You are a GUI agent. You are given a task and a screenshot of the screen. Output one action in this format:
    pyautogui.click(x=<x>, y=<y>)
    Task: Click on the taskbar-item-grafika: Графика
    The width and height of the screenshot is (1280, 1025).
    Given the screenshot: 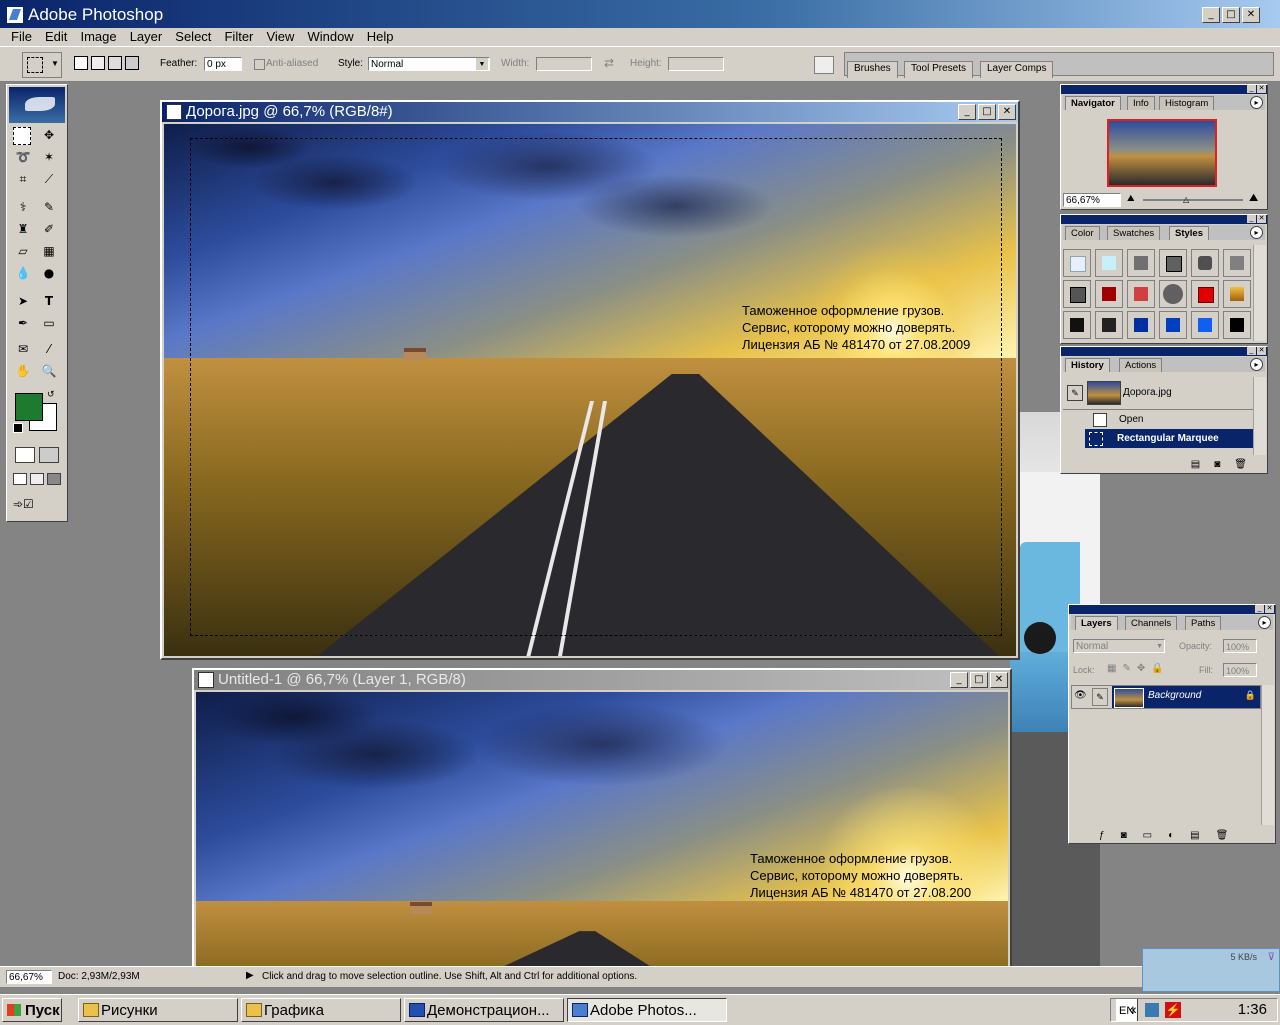 What is the action you would take?
    pyautogui.click(x=321, y=1010)
    